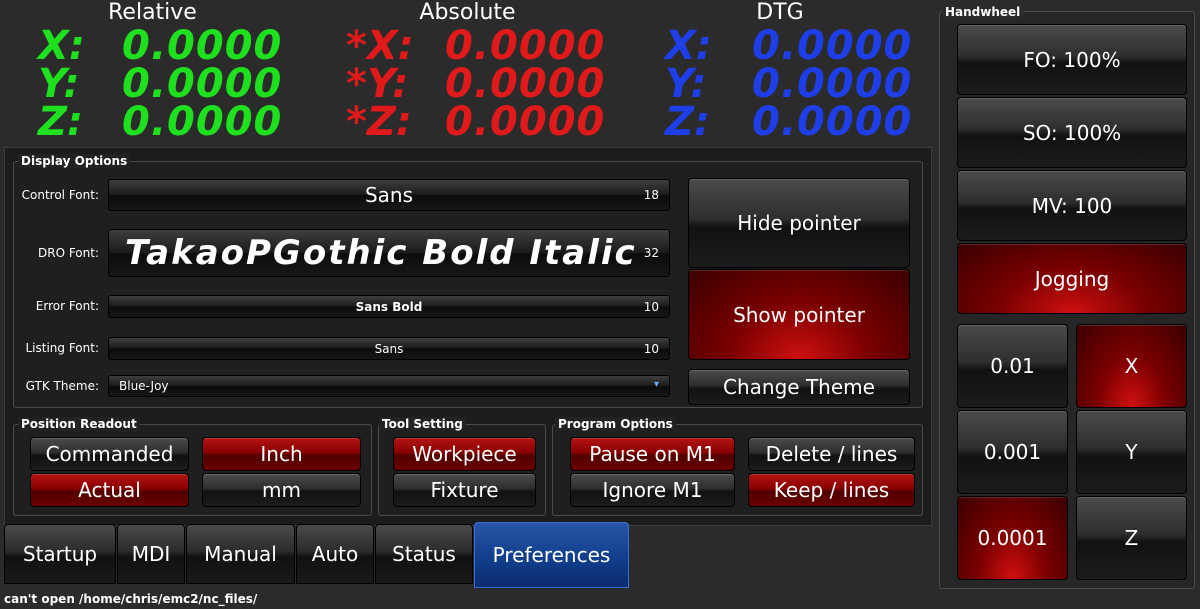 The height and width of the screenshot is (609, 1200). What do you see at coordinates (799, 314) in the screenshot?
I see `show-pointer-button: Show pointer` at bounding box center [799, 314].